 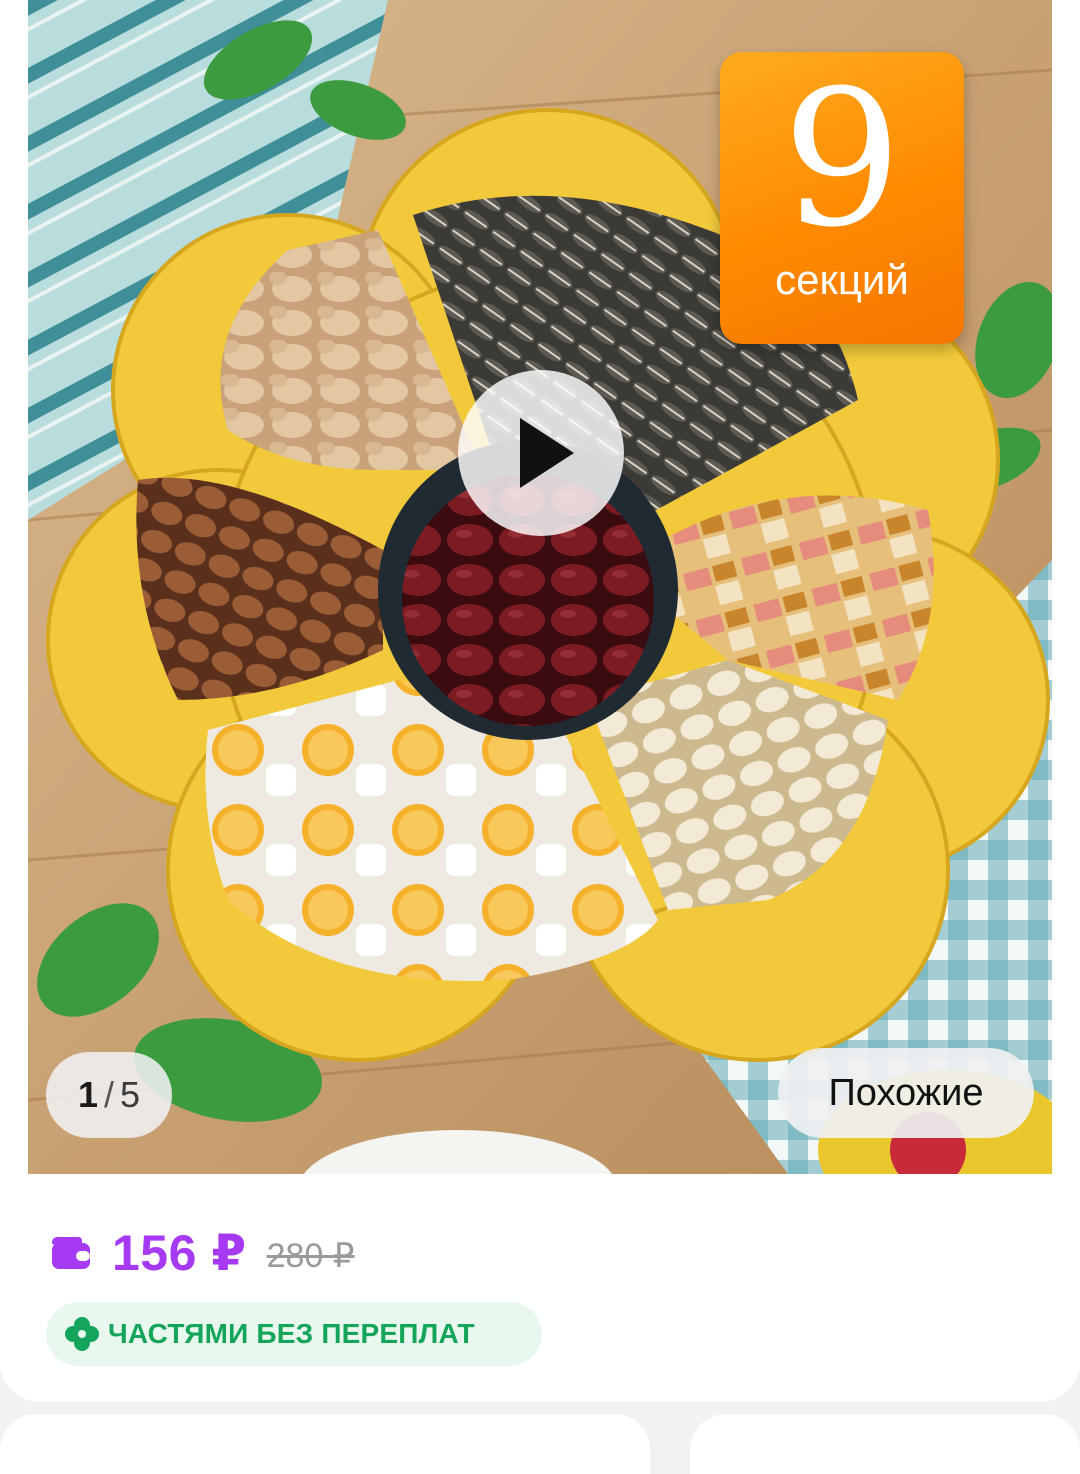 I want to click on clover-icon, so click(x=82, y=1334).